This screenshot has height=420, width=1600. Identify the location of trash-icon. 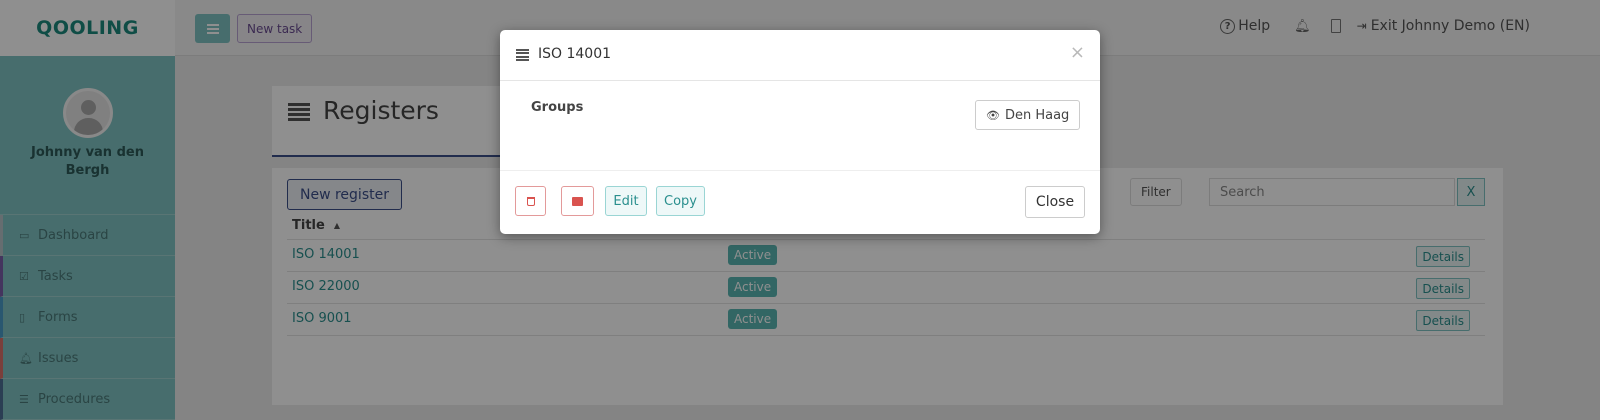
(530, 201).